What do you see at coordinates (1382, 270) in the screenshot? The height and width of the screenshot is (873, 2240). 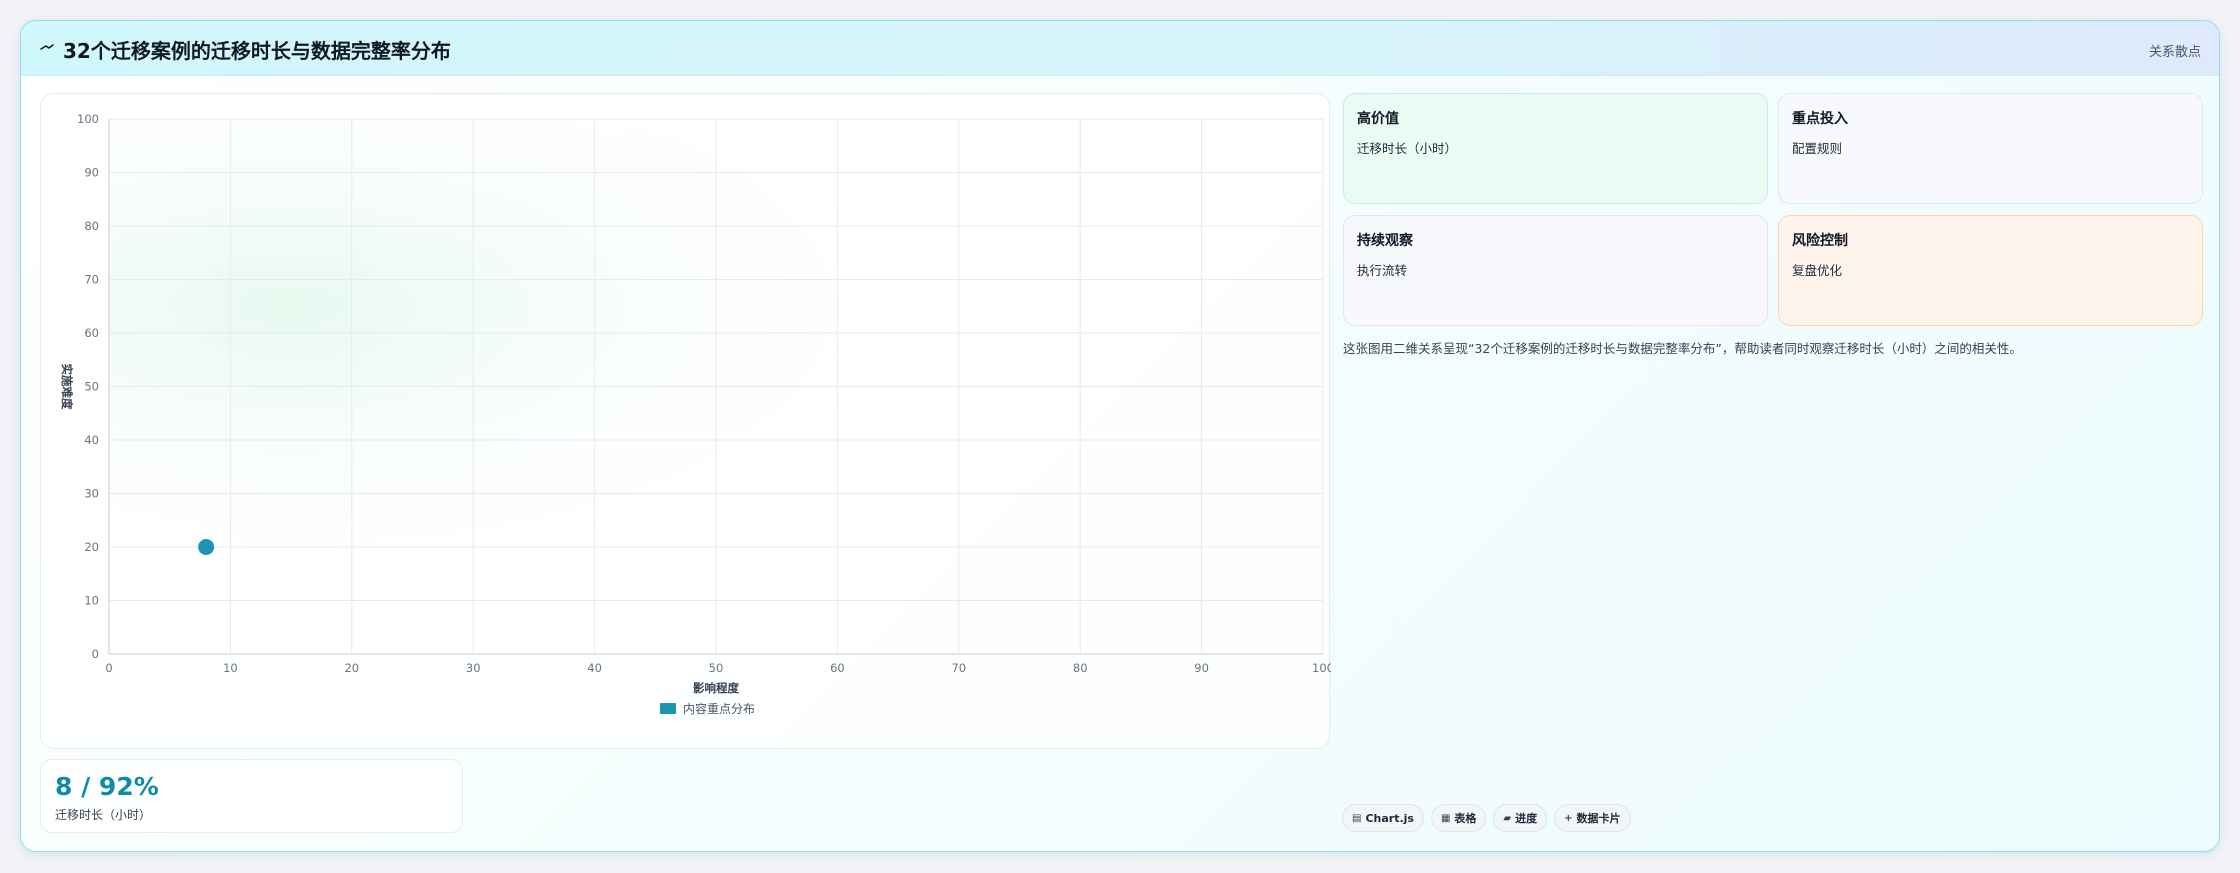 I see `quadrant-subtitle: 执行流转` at bounding box center [1382, 270].